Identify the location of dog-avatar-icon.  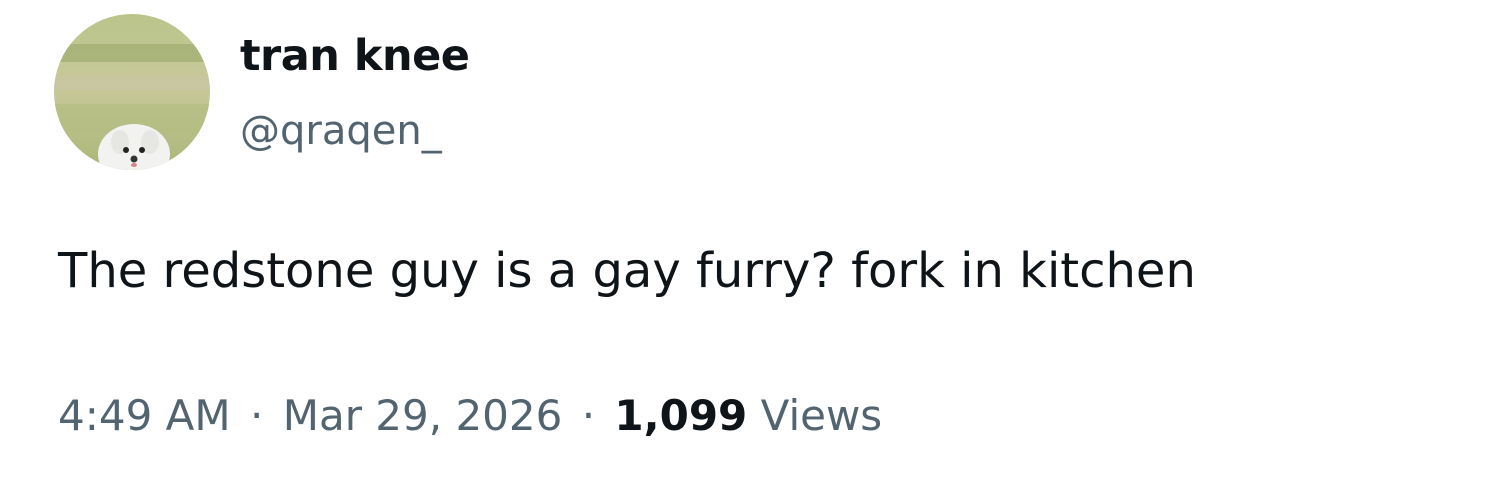
(132, 92).